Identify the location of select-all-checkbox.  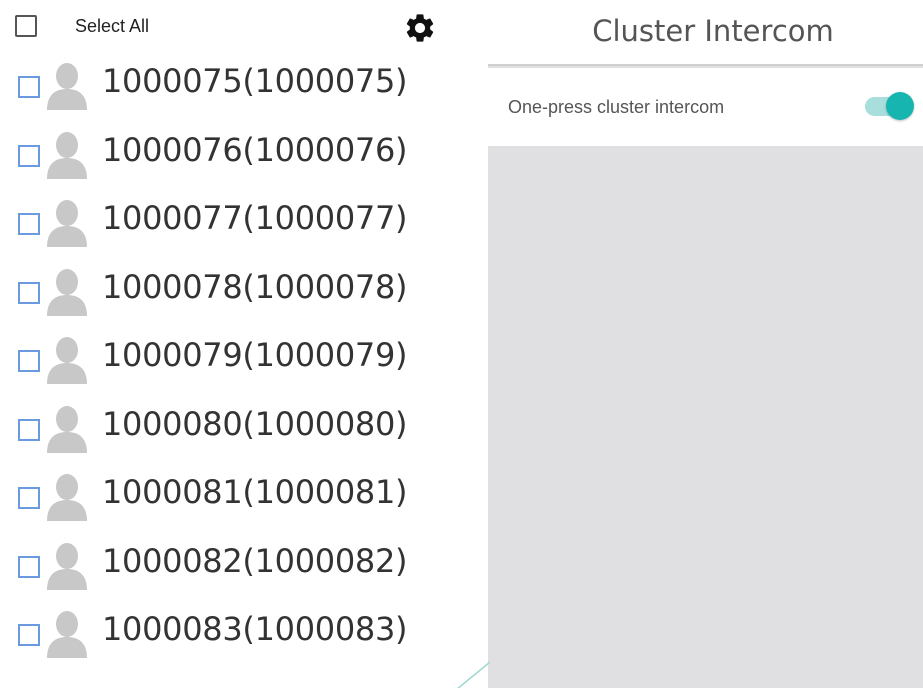
(26, 26).